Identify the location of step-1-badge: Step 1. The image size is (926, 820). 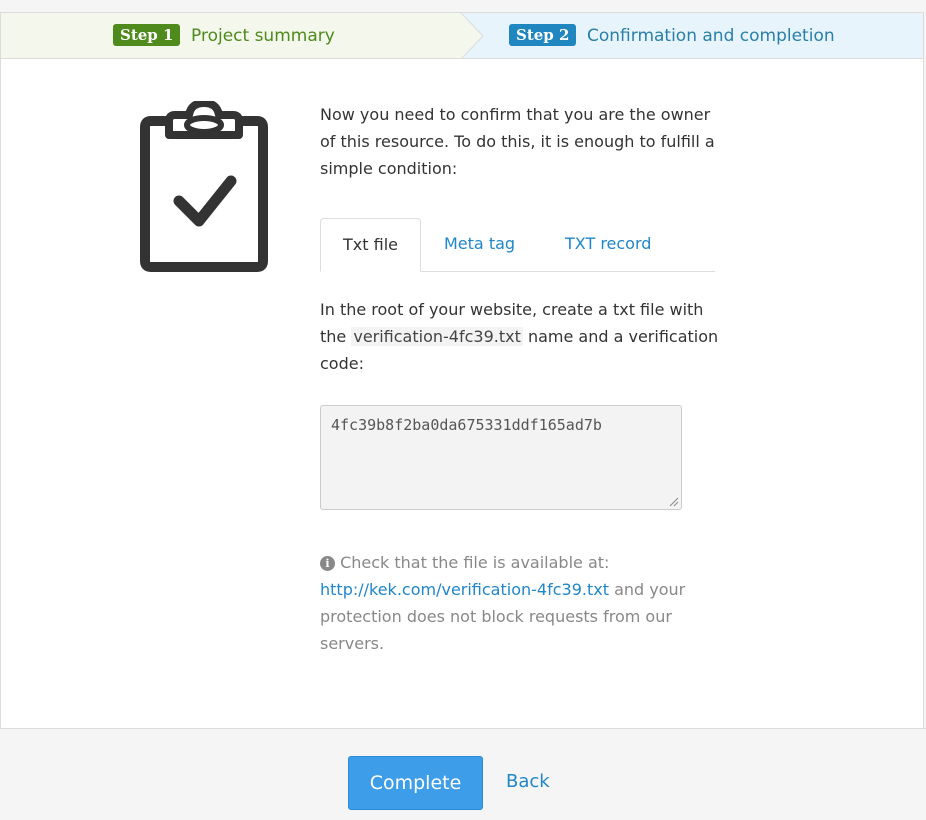
(147, 35).